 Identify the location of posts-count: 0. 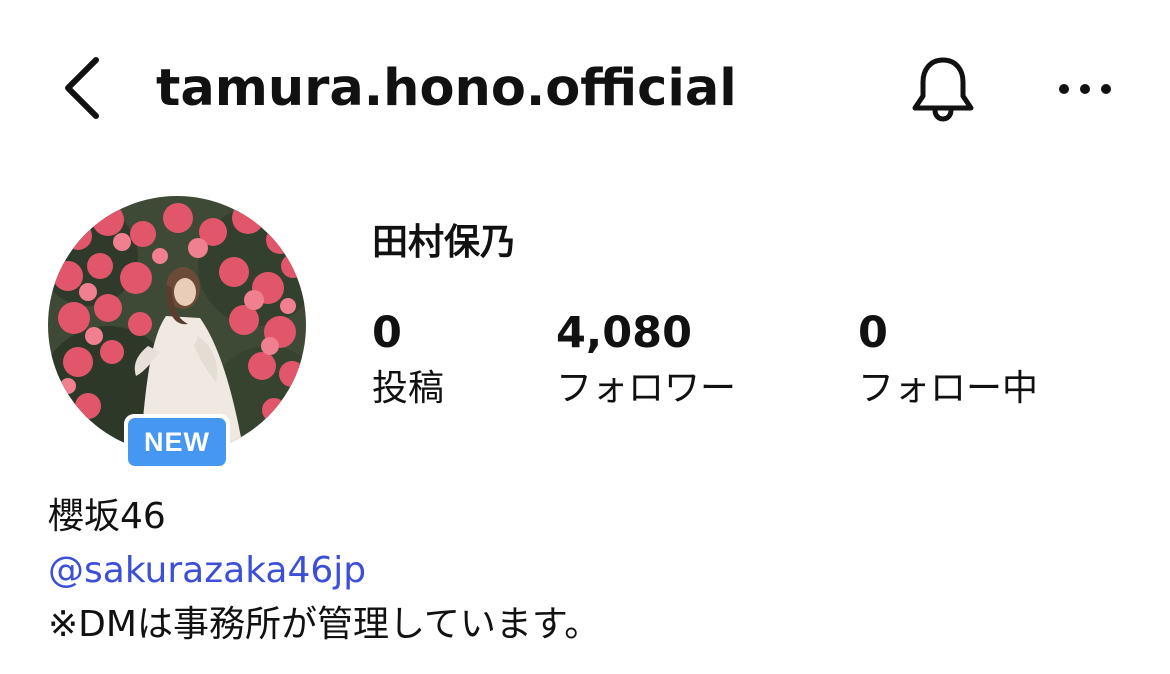
(387, 333).